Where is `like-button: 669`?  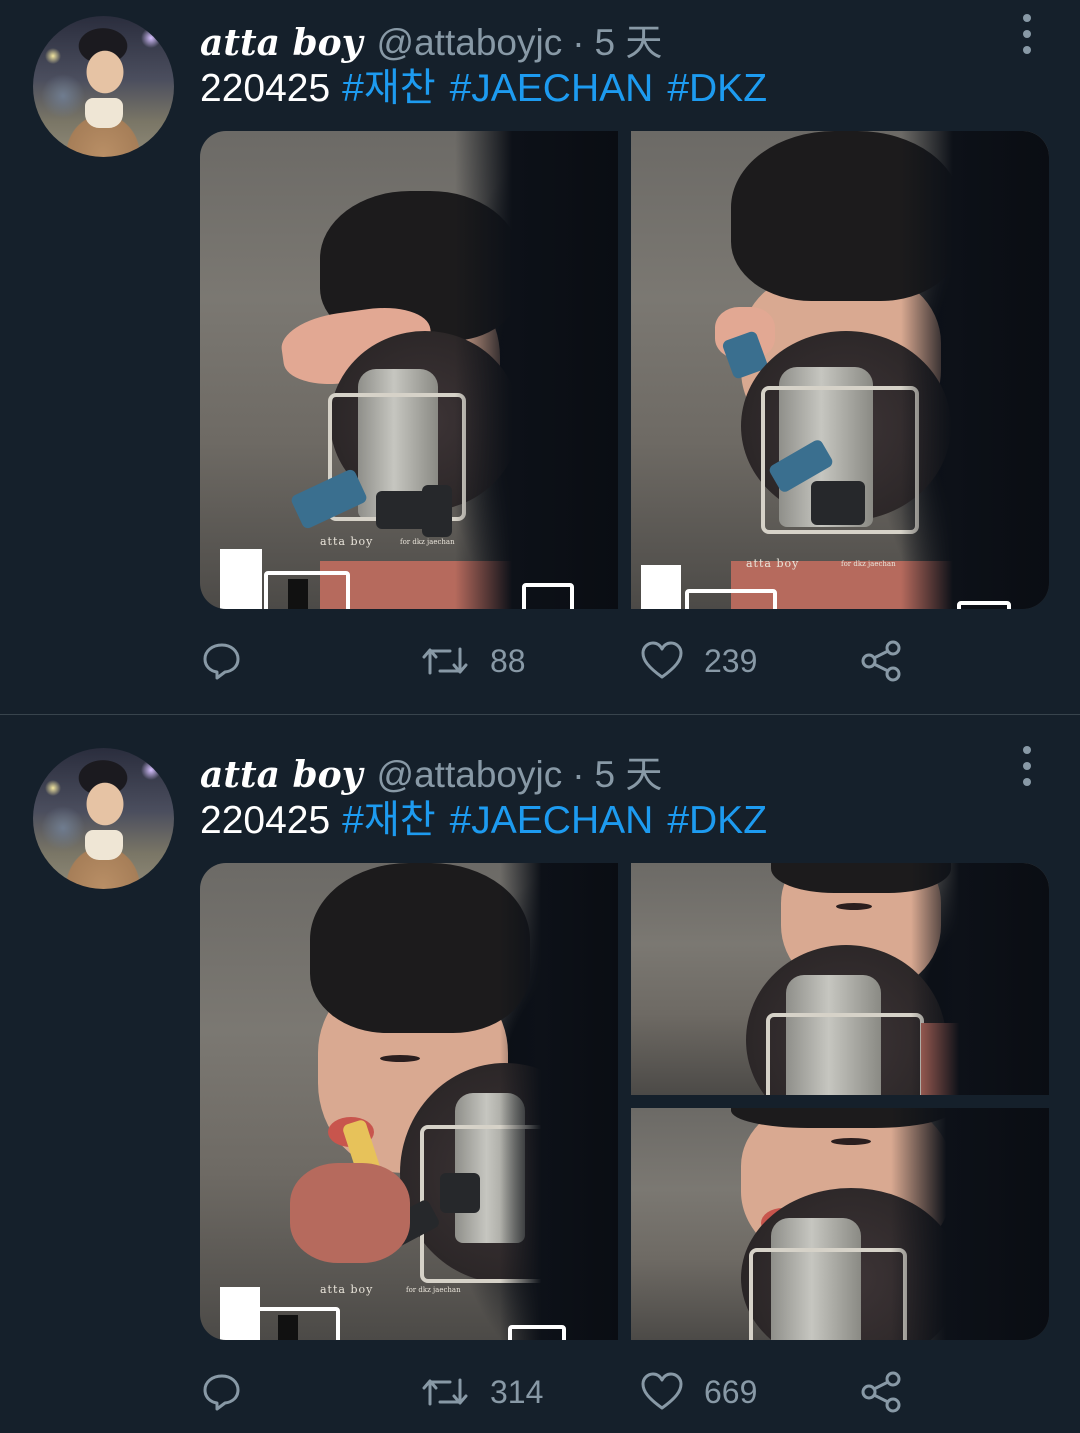
like-button: 669 is located at coordinates (698, 1392).